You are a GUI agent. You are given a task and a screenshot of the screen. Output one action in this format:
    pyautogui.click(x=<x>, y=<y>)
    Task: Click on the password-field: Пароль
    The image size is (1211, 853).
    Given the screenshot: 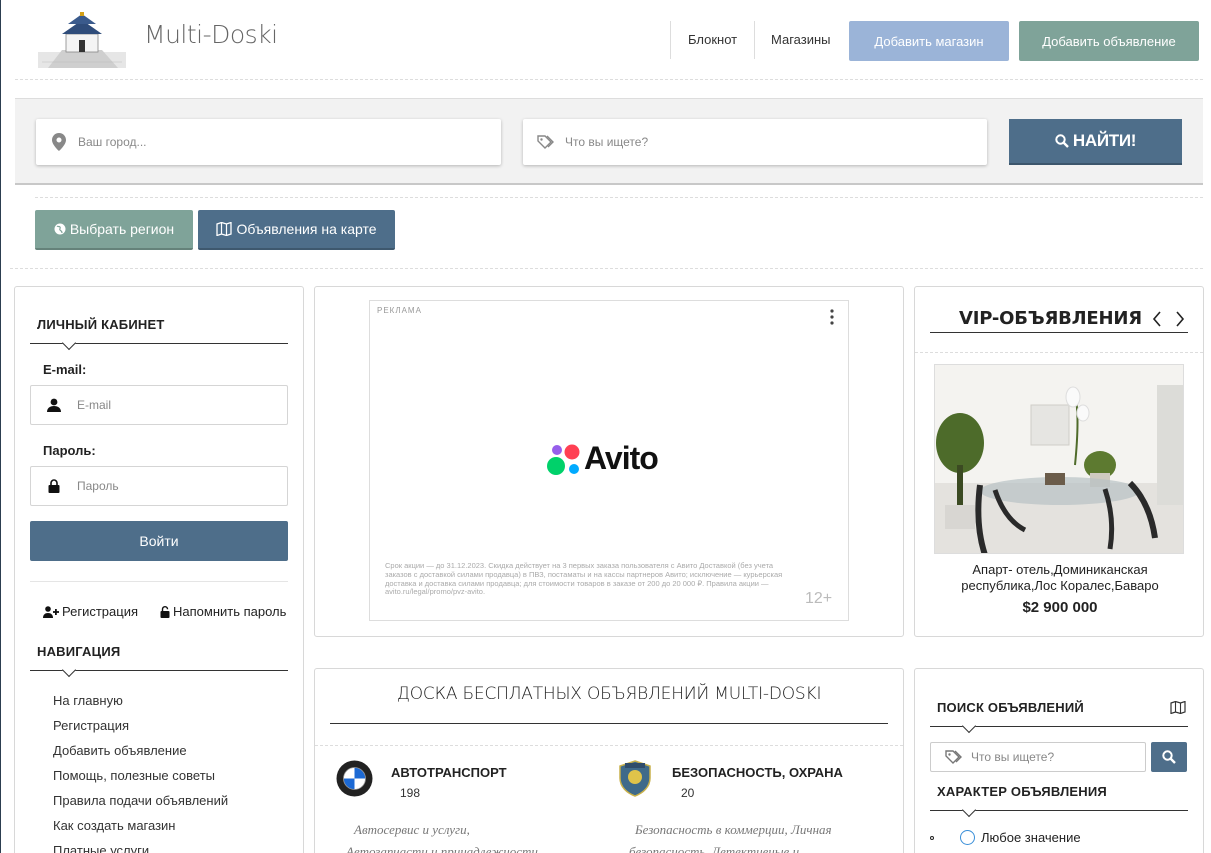 What is the action you would take?
    pyautogui.click(x=159, y=486)
    